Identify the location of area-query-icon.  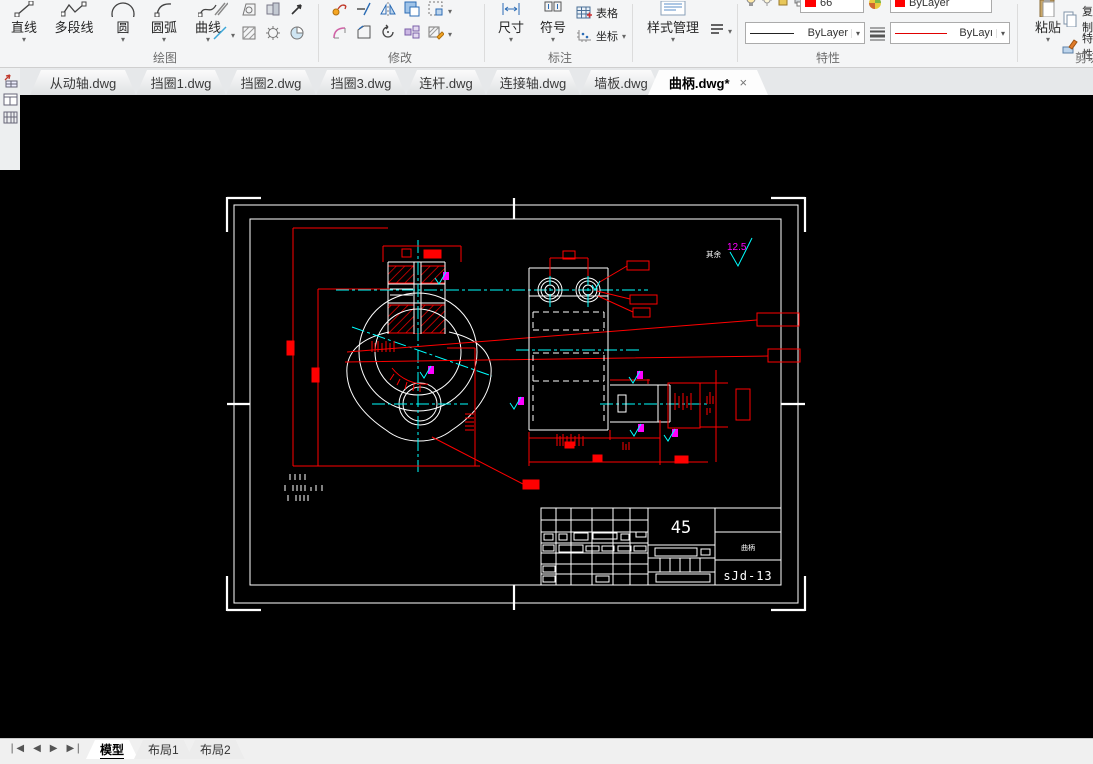
(297, 33).